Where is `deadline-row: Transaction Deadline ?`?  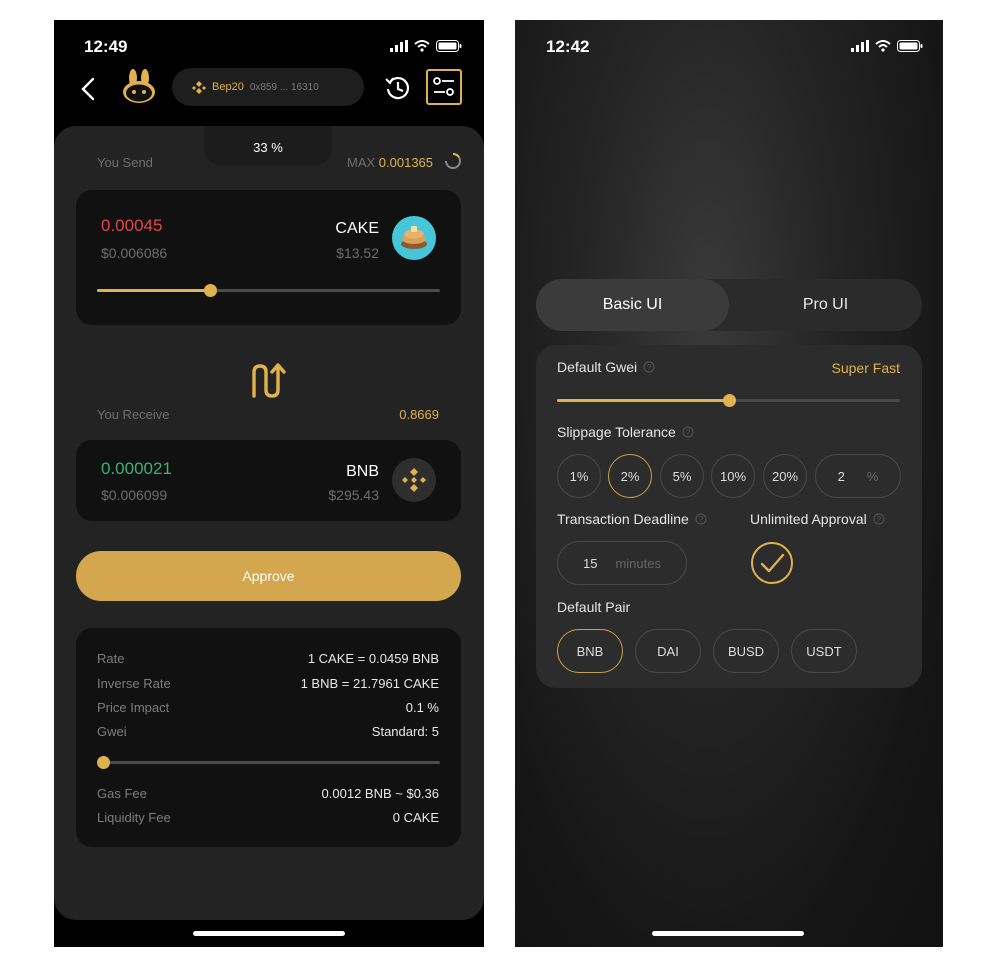
deadline-row: Transaction Deadline ? is located at coordinates (632, 519).